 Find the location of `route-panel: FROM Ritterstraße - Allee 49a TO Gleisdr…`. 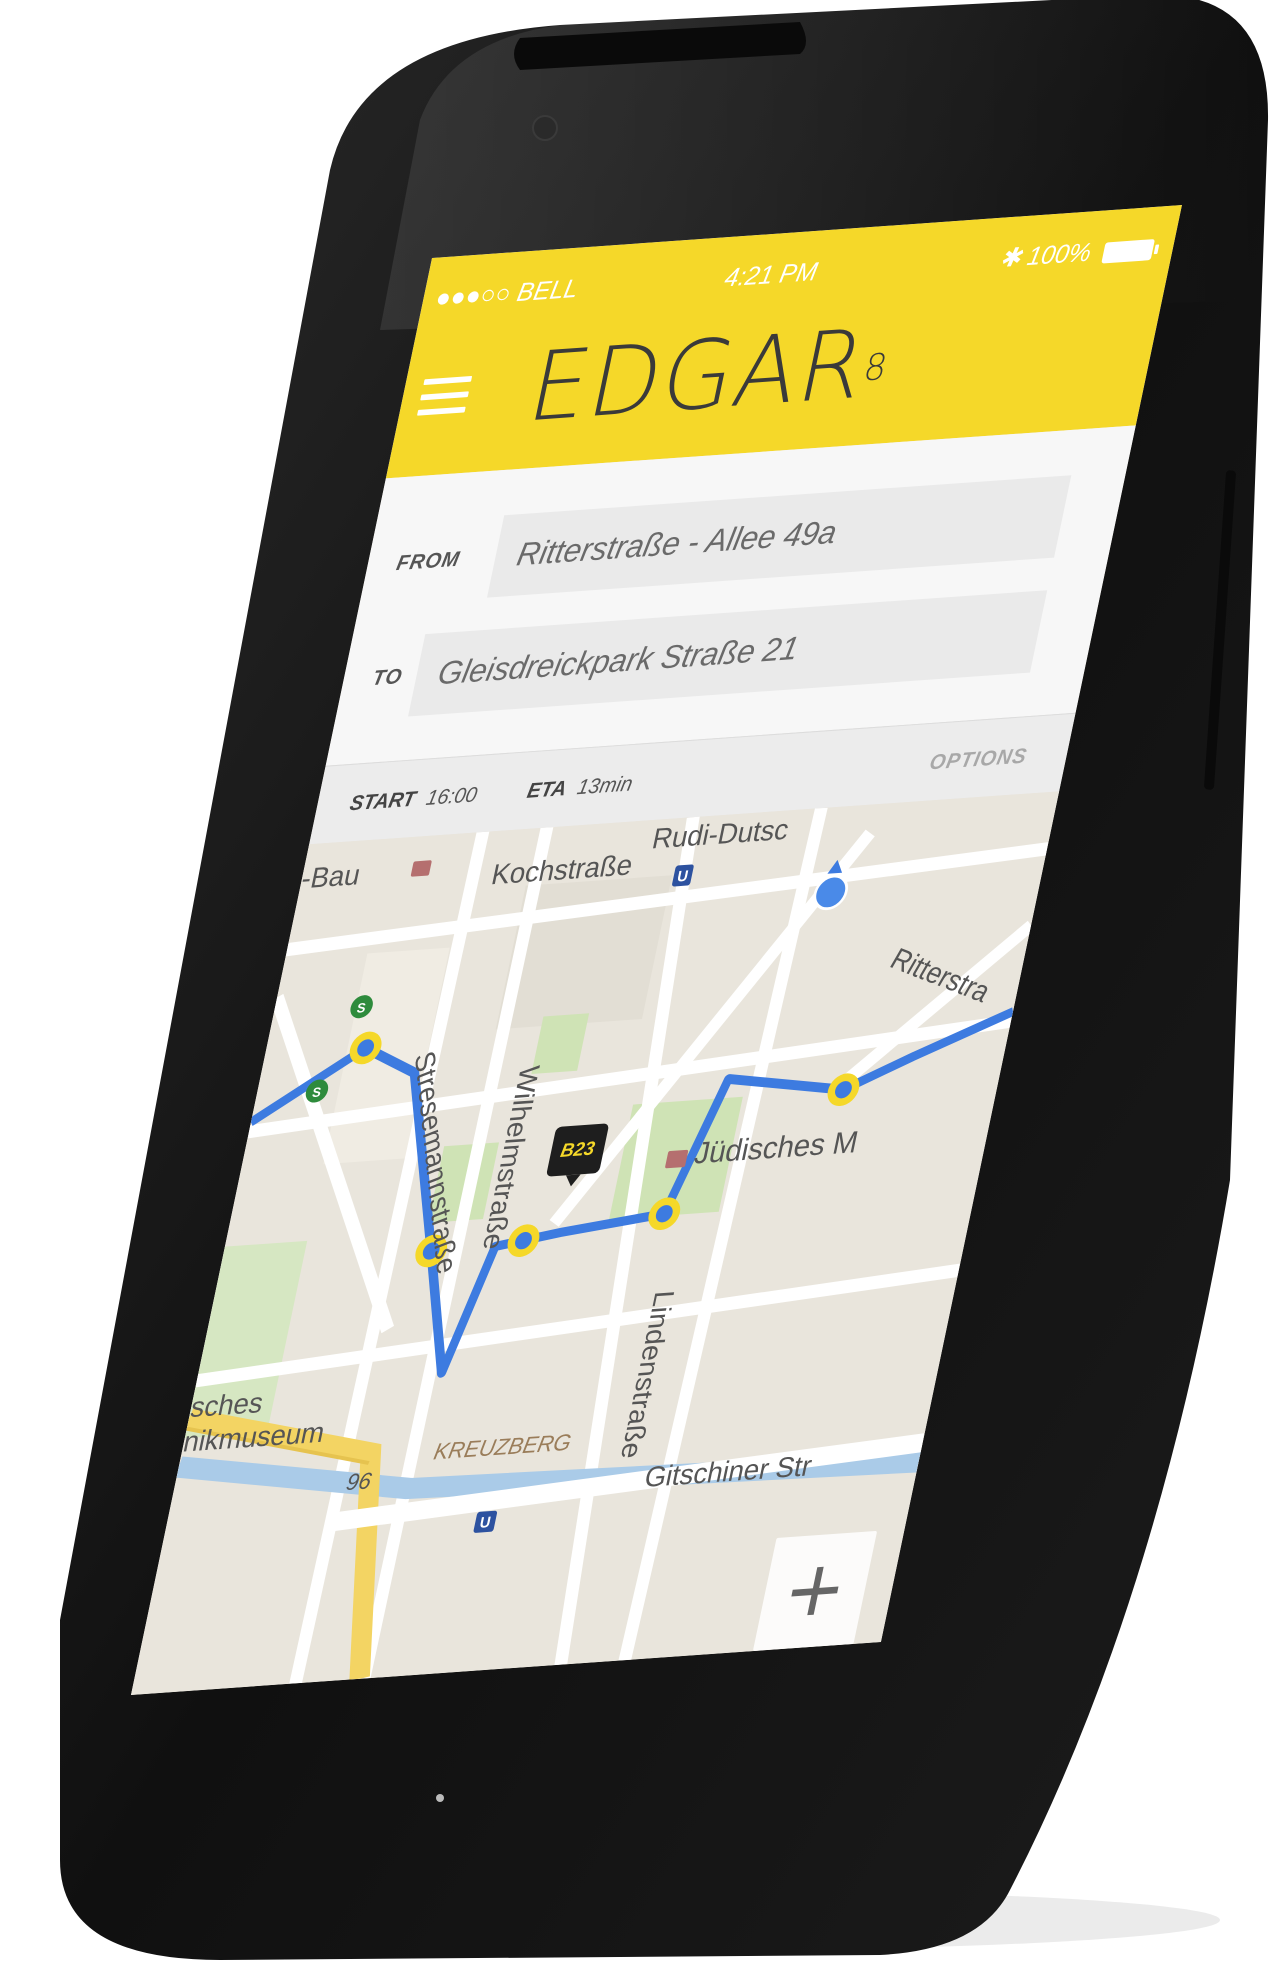

route-panel: FROM Ritterstraße - Allee 49a TO Gleisdr… is located at coordinates (730, 595).